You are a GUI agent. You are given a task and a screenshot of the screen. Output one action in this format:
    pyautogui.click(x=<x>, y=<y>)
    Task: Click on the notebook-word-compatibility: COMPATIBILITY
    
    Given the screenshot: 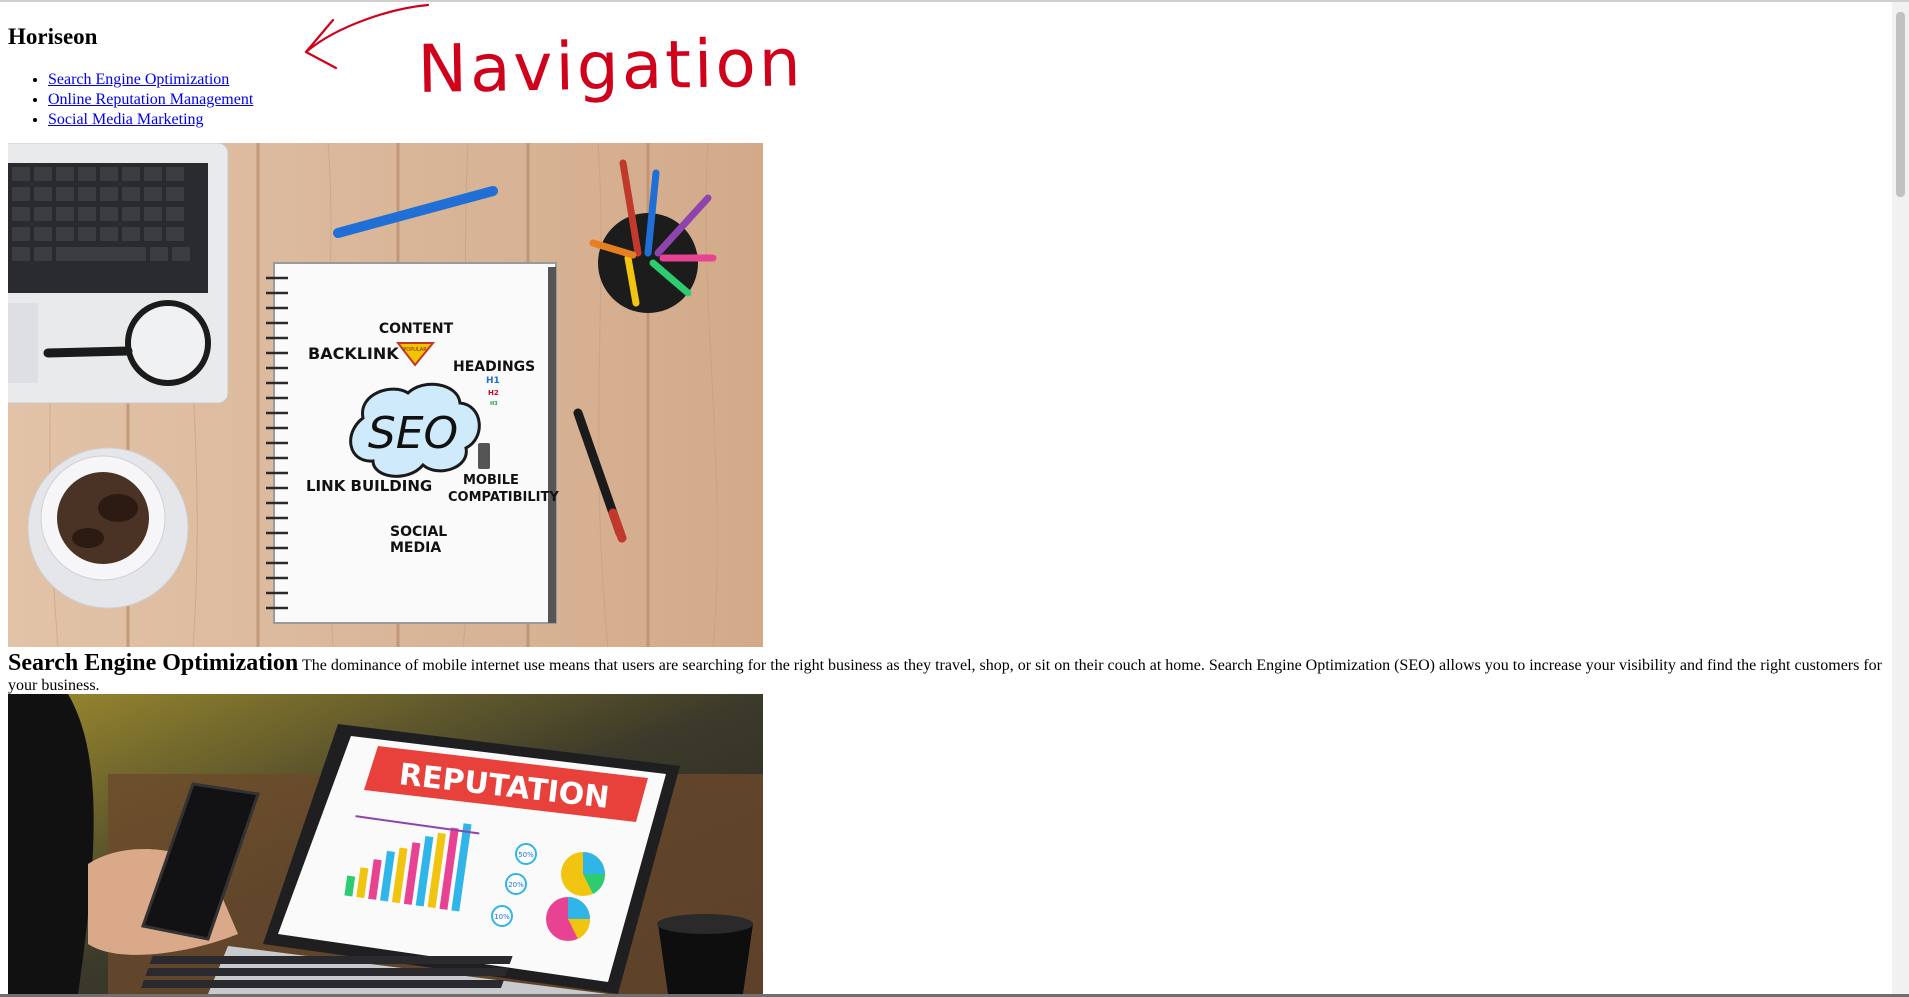 What is the action you would take?
    pyautogui.click(x=503, y=497)
    